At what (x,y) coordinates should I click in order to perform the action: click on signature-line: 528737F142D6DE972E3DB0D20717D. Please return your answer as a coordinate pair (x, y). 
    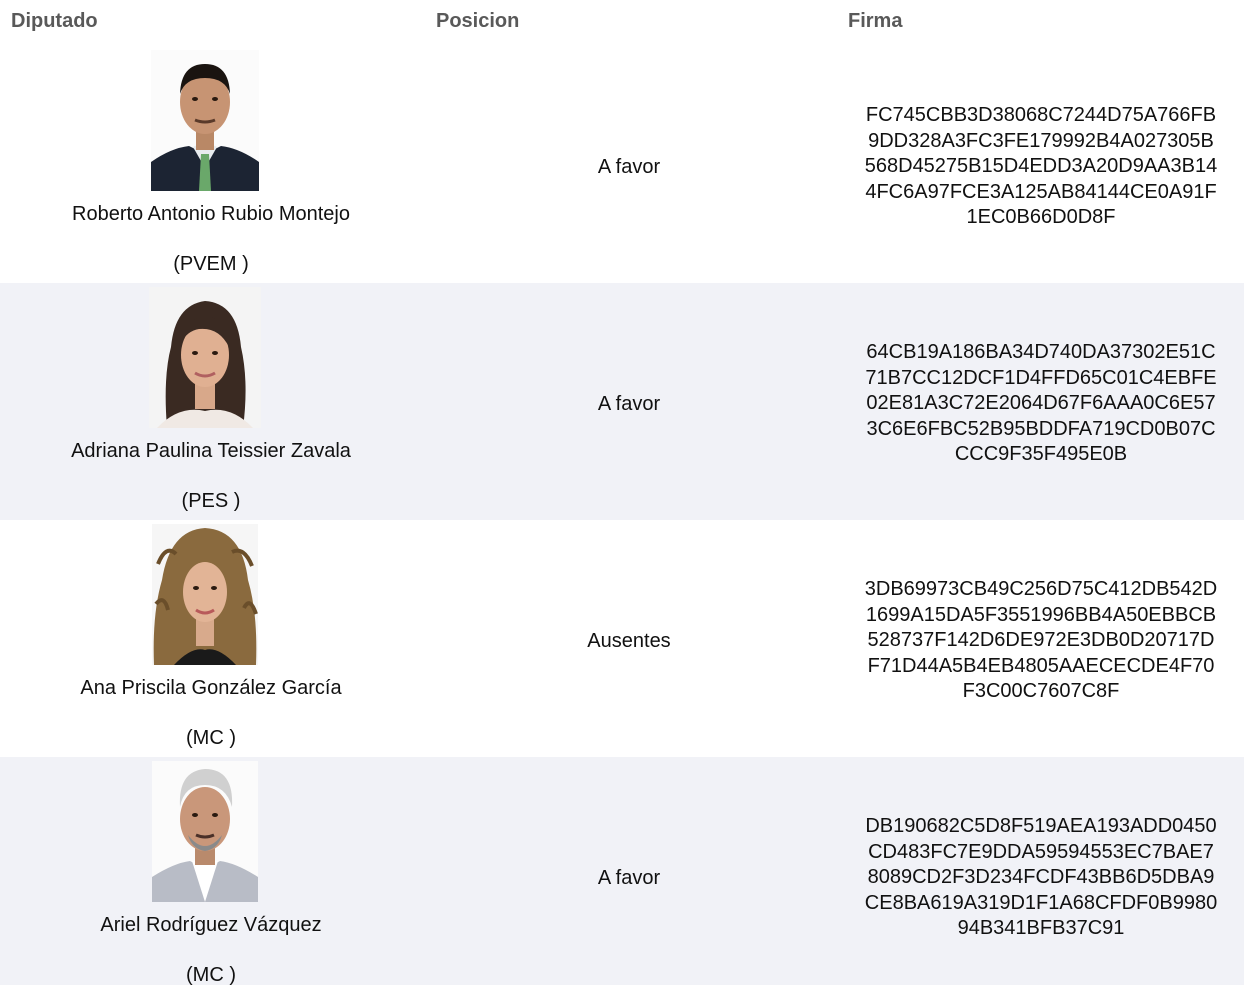
    Looking at the image, I should click on (1041, 640).